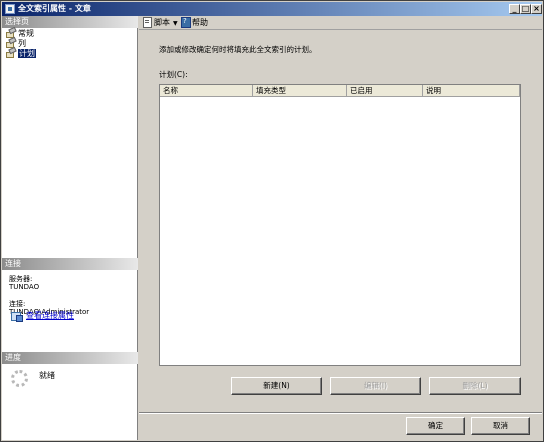 The width and height of the screenshot is (544, 442). What do you see at coordinates (17, 316) in the screenshot?
I see `connection-properties-icon` at bounding box center [17, 316].